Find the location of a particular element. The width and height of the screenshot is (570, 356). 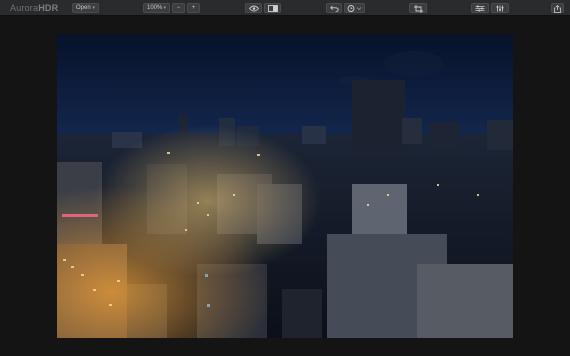

minus-icon: − is located at coordinates (178, 8).